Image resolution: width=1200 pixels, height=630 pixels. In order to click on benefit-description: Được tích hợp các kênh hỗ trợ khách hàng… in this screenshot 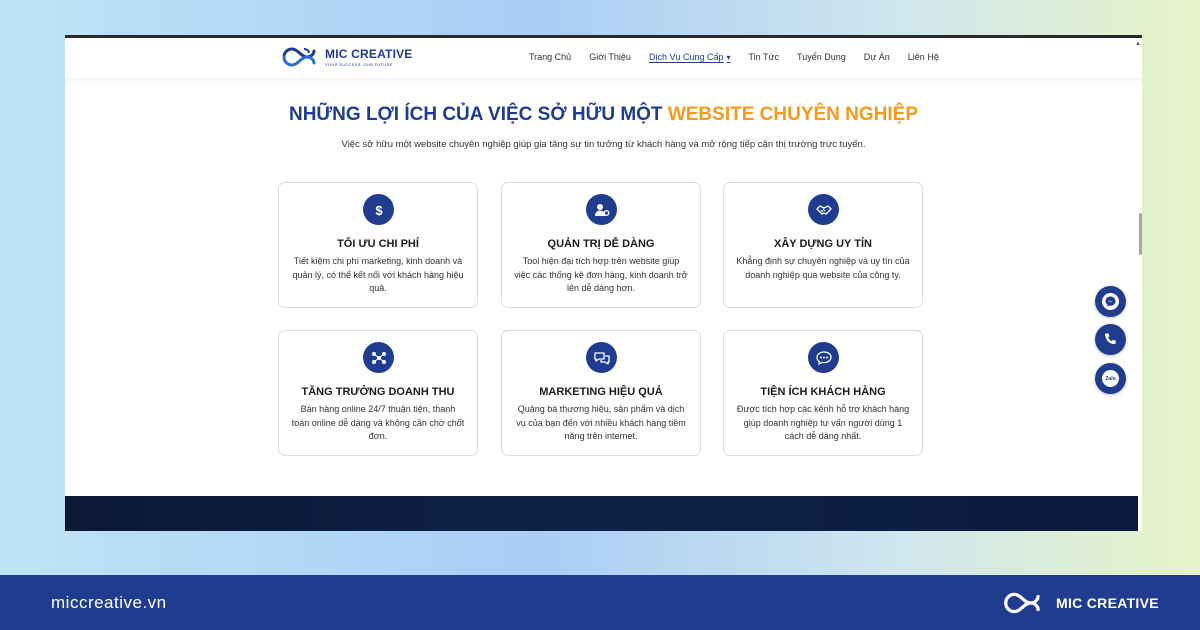, I will do `click(823, 422)`.